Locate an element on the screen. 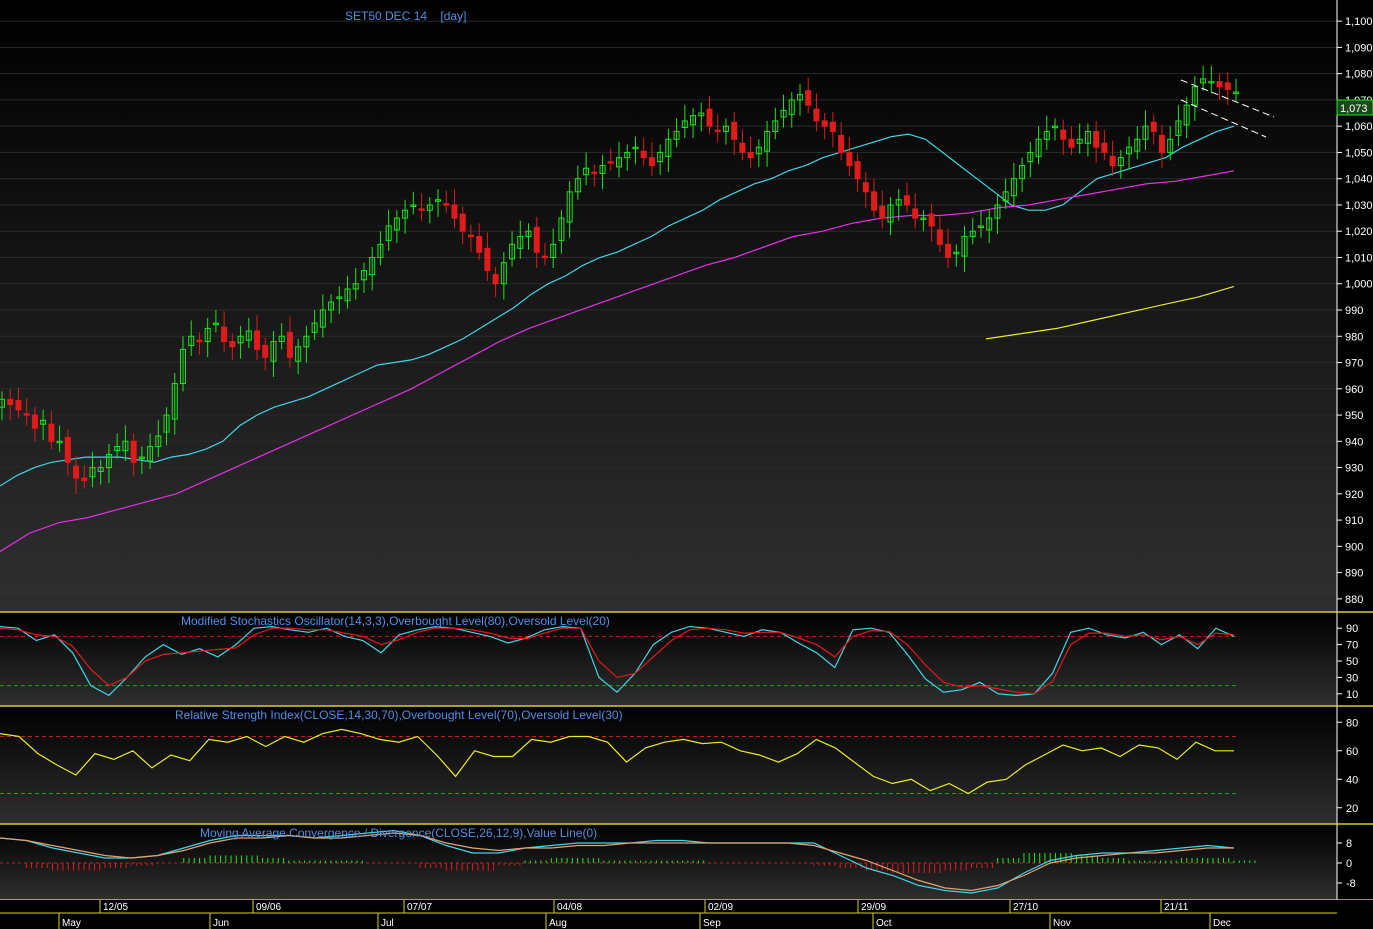 This screenshot has width=1373, height=929. stochastic-tick-label: 90 is located at coordinates (1352, 629).